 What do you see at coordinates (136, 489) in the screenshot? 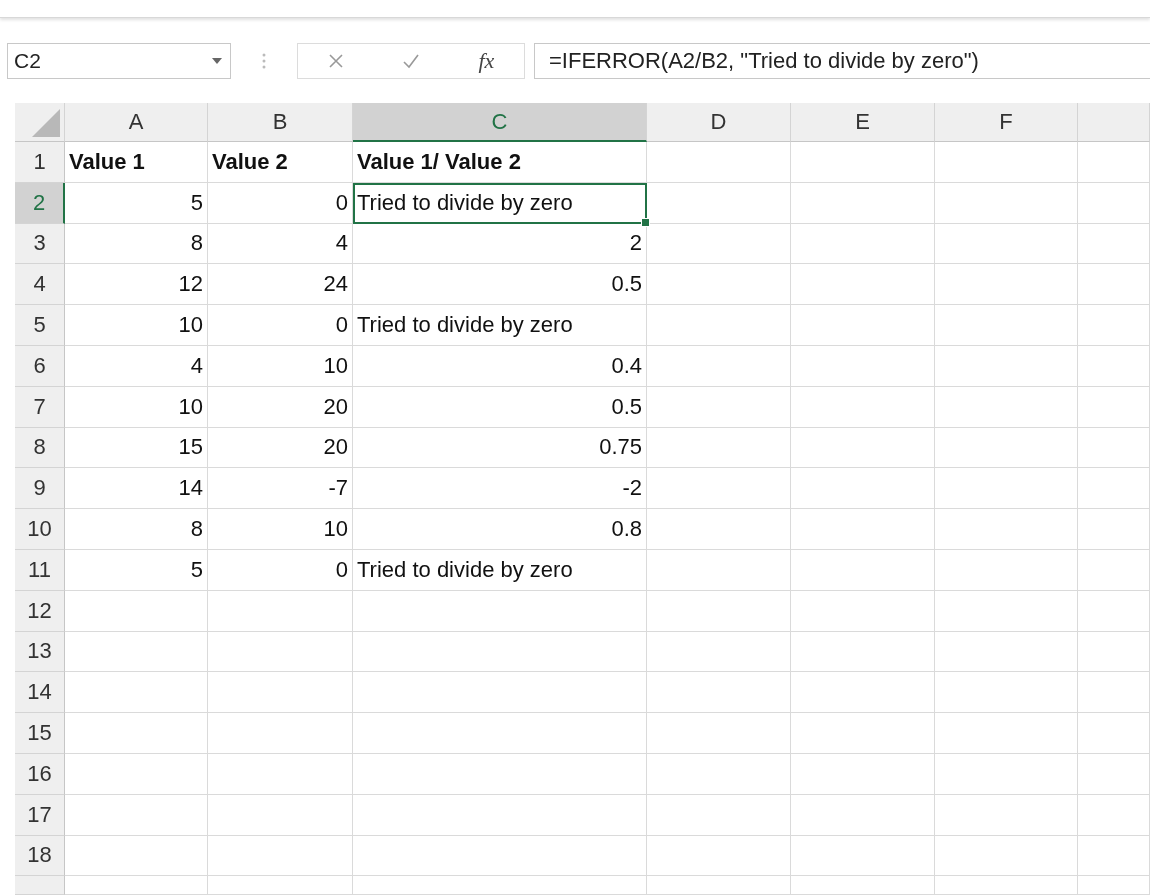
I see `table-cell: 14` at bounding box center [136, 489].